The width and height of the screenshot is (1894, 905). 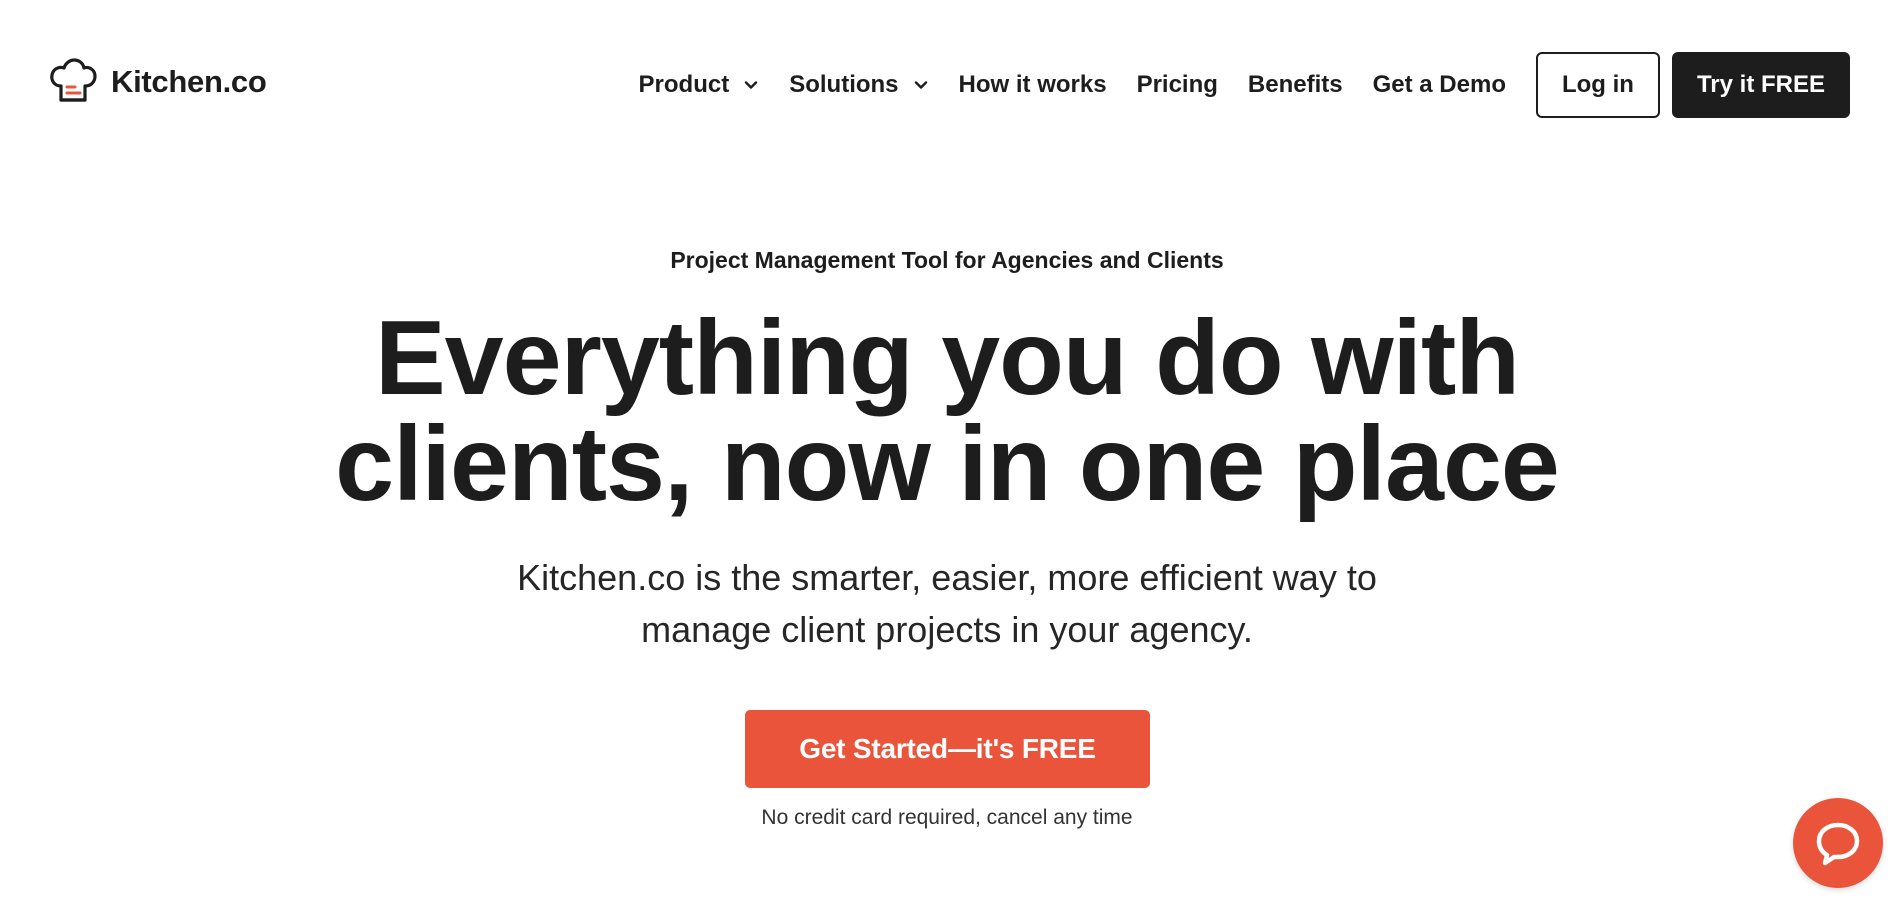 I want to click on chat-widget-button, so click(x=1838, y=843).